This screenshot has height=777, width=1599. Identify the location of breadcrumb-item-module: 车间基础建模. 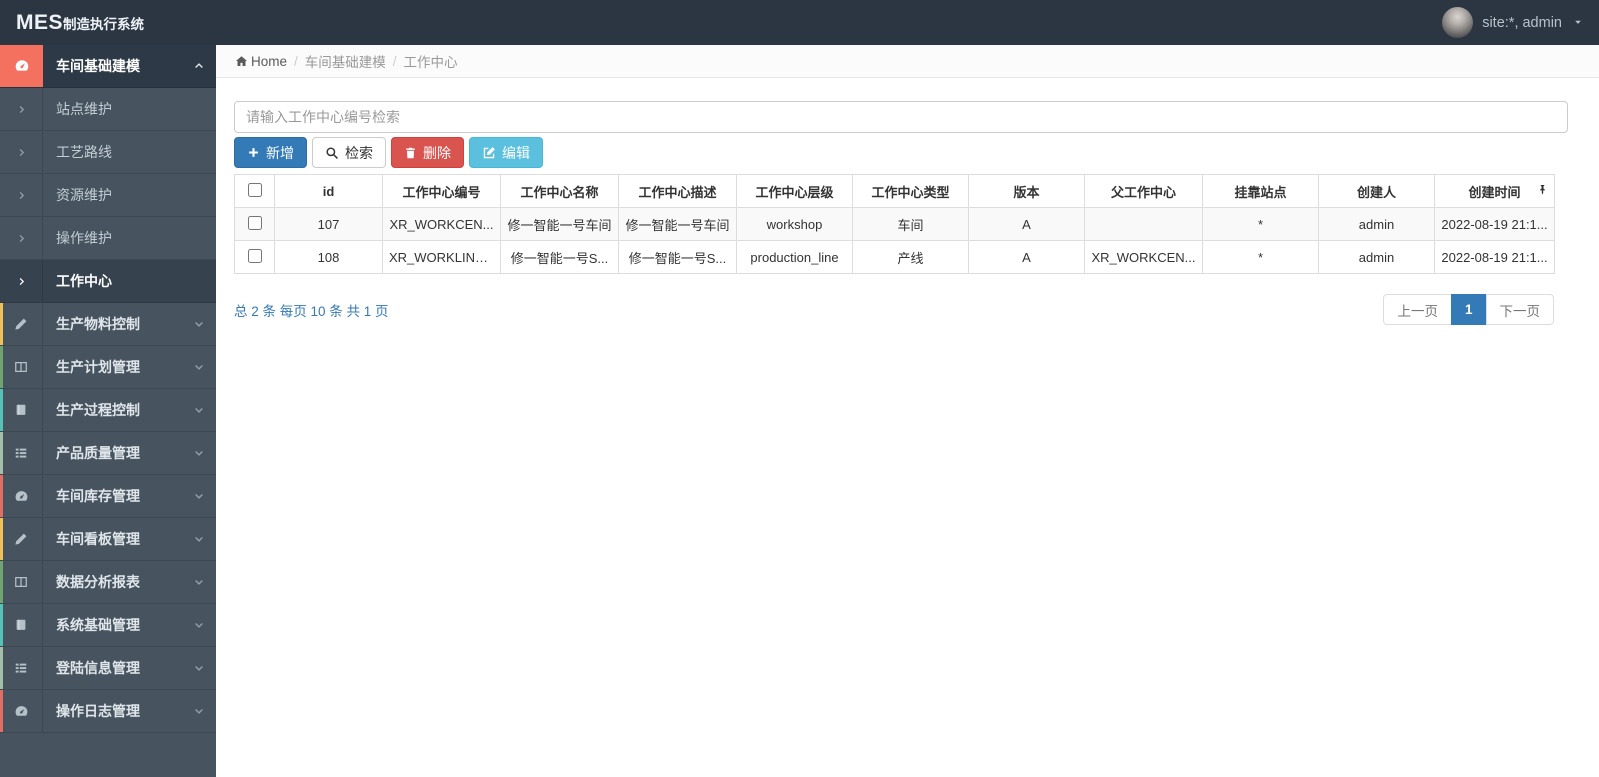
(345, 61).